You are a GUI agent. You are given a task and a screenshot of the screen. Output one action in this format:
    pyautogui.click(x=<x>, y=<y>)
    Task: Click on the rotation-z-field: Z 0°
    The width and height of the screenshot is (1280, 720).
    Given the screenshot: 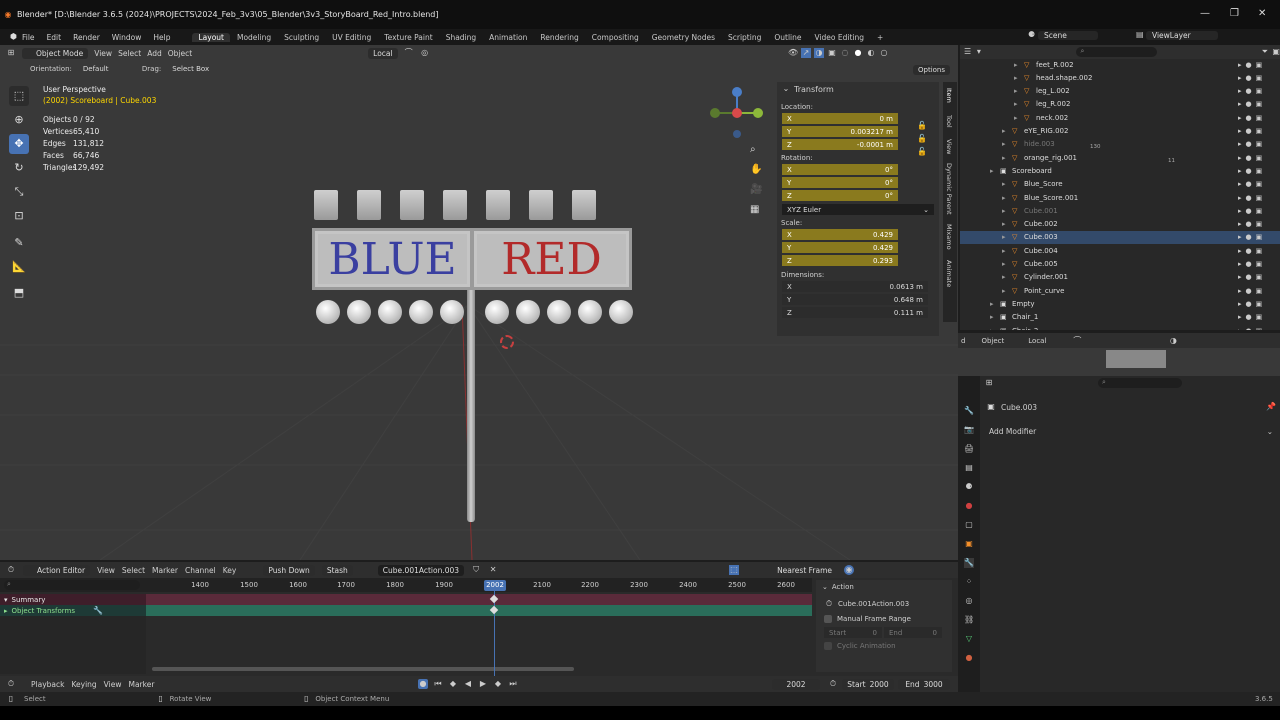 What is the action you would take?
    pyautogui.click(x=840, y=195)
    